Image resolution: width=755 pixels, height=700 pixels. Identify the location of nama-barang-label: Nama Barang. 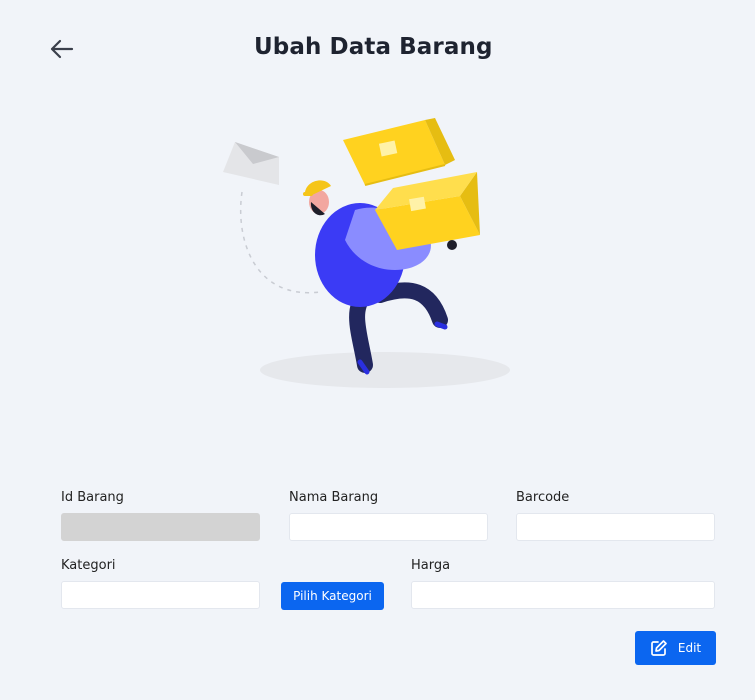
(334, 497).